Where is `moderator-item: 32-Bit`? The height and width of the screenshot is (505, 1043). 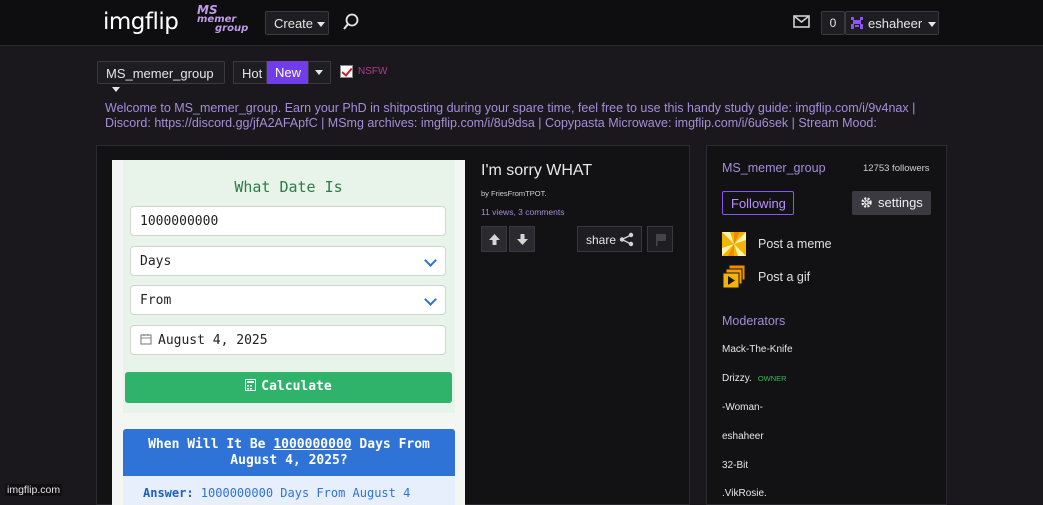
moderator-item: 32-Bit is located at coordinates (735, 465).